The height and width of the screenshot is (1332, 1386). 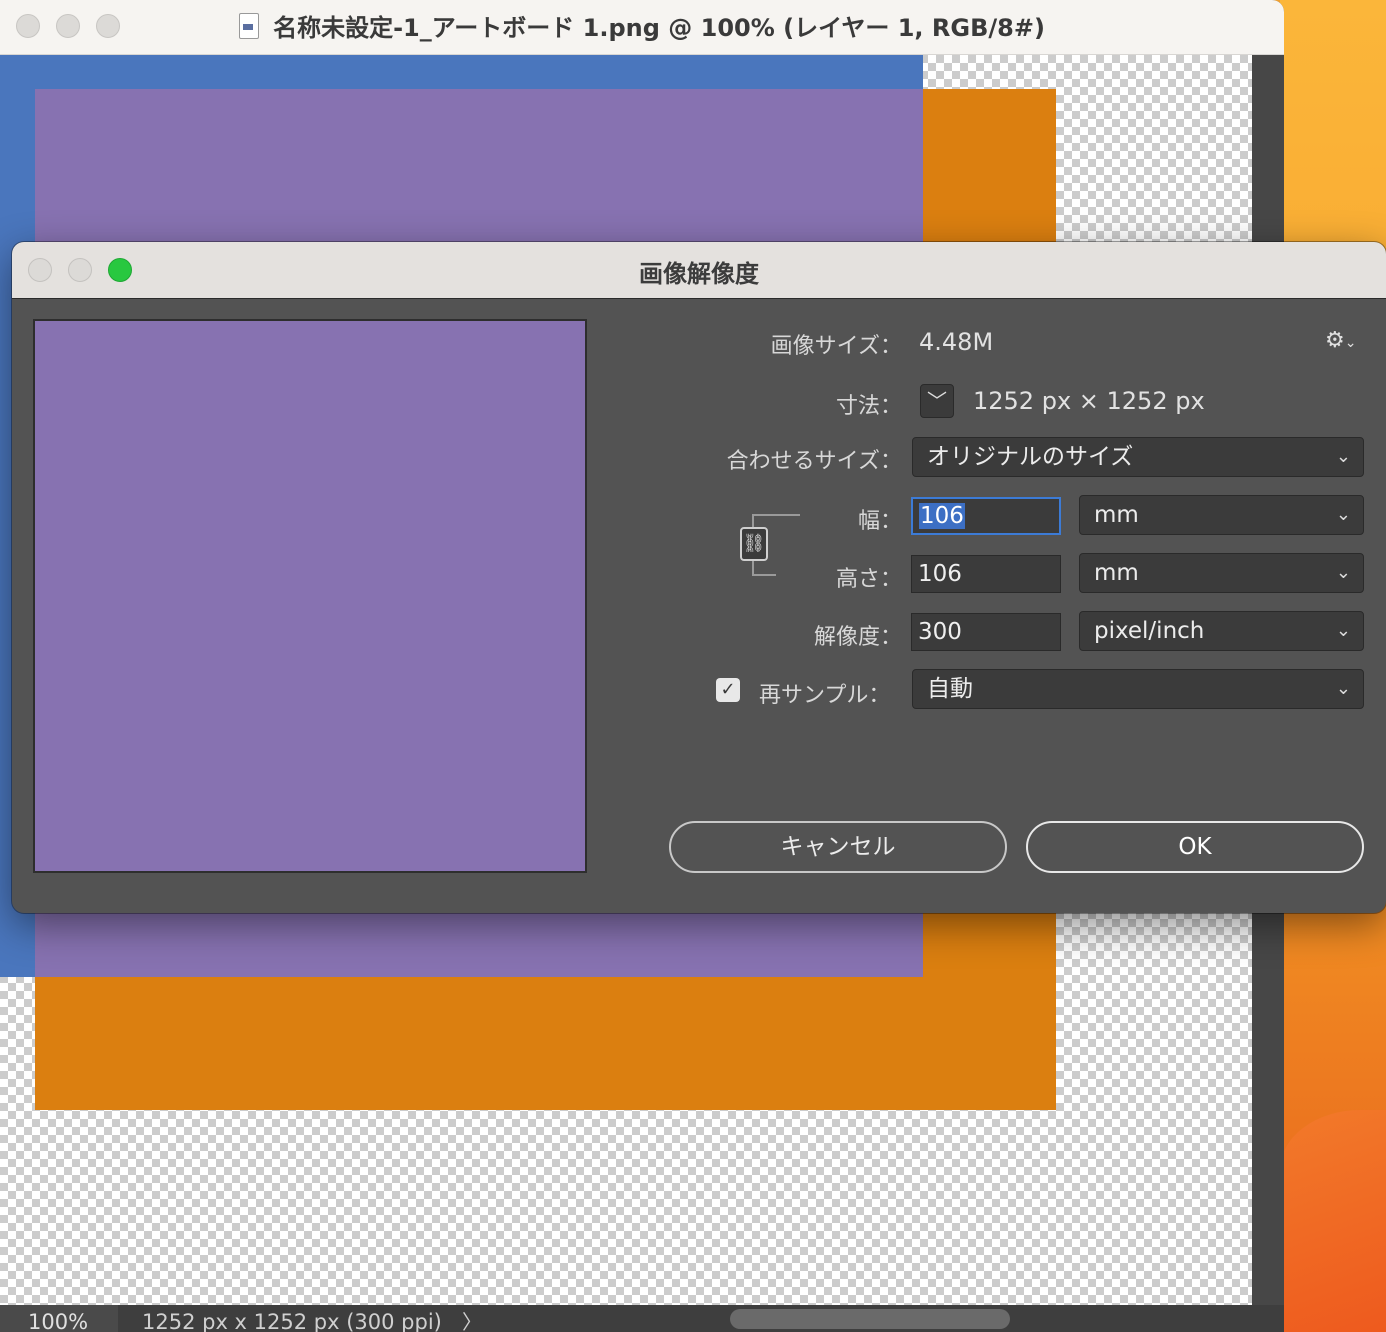 I want to click on resolution-unit-select: pixel/inch ⌄, so click(x=1221, y=631).